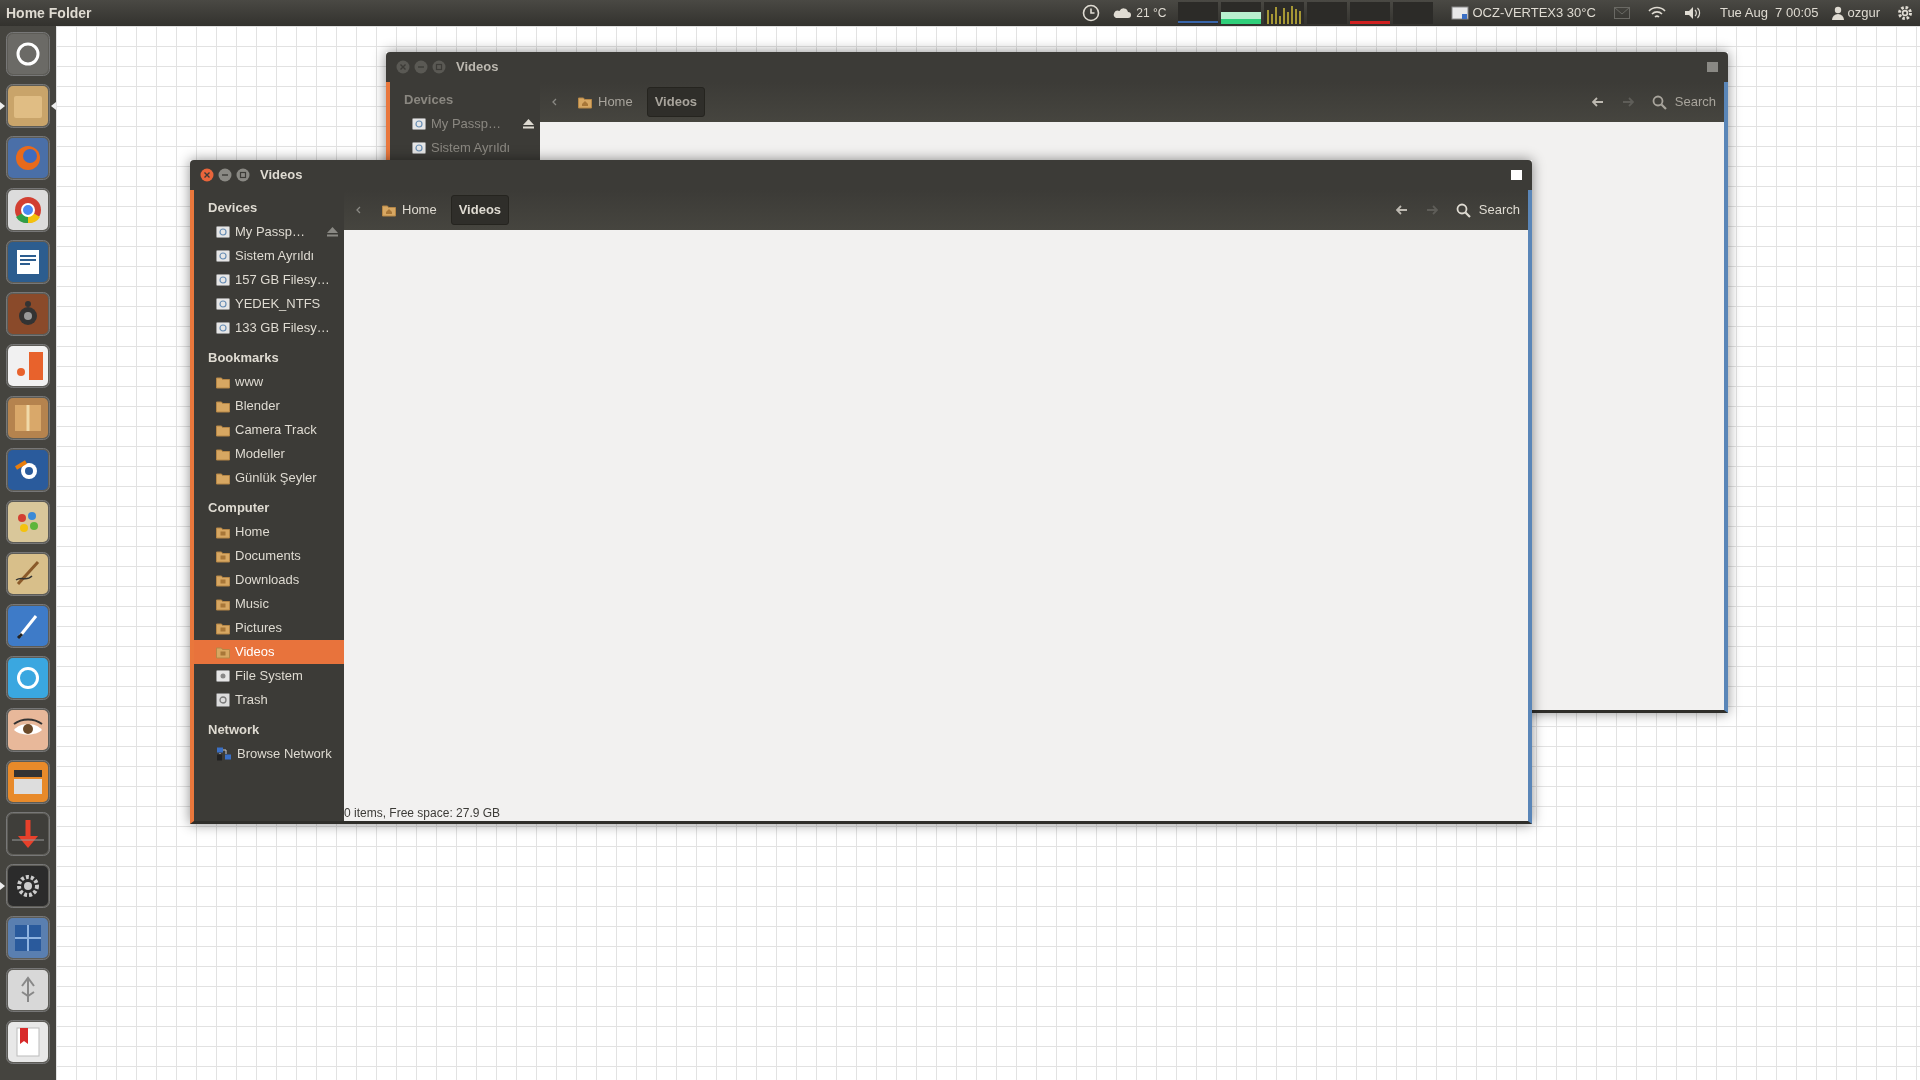 Image resolution: width=1920 pixels, height=1080 pixels. Describe the element at coordinates (1091, 13) in the screenshot. I see `clock-icon` at that location.